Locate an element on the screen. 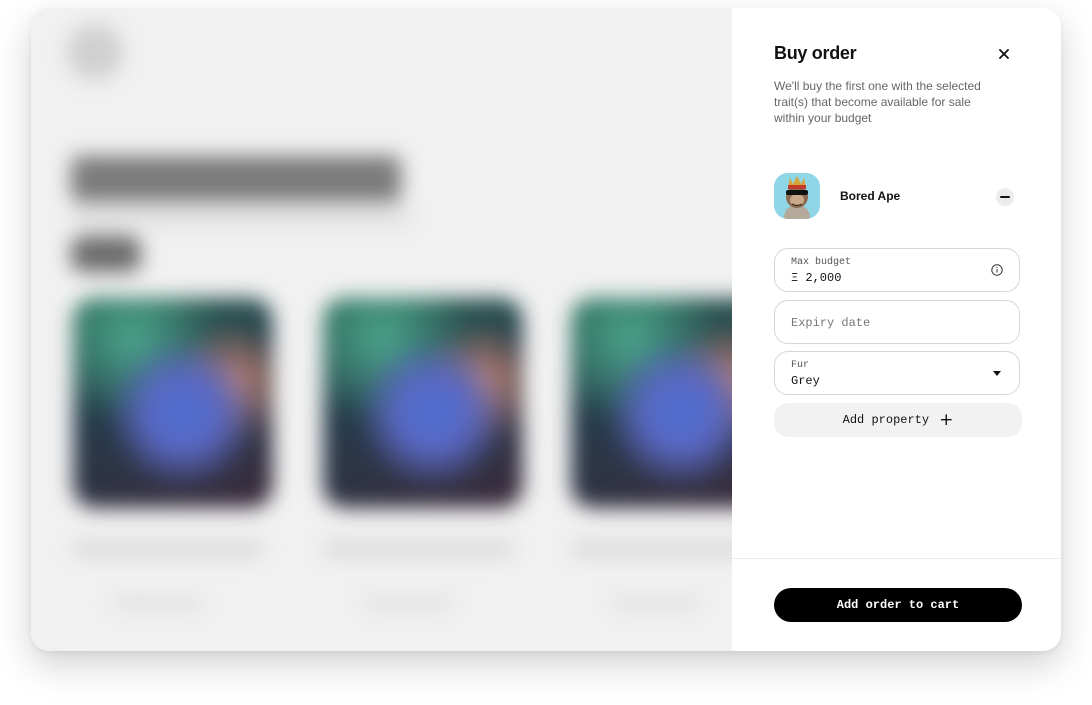 The height and width of the screenshot is (705, 1092). trait-label: Fur is located at coordinates (800, 365).